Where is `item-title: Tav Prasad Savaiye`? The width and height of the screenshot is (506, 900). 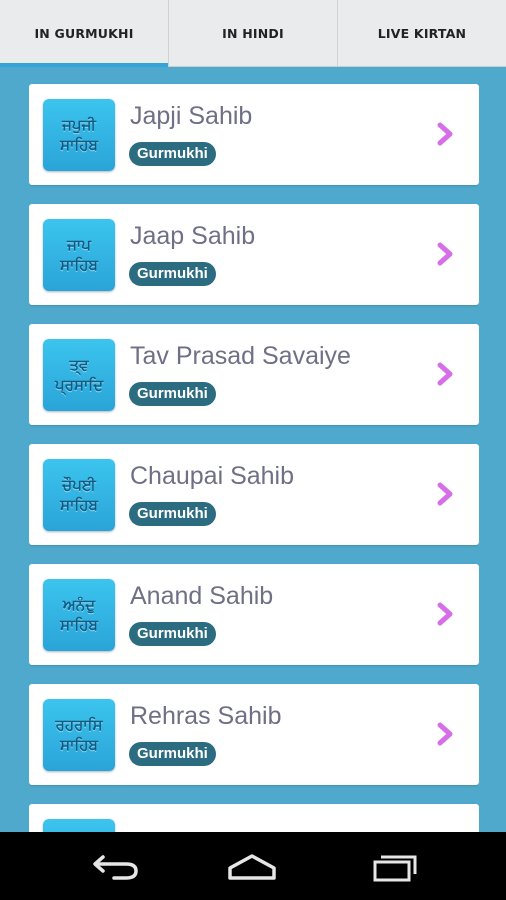 item-title: Tav Prasad Savaiye is located at coordinates (240, 356).